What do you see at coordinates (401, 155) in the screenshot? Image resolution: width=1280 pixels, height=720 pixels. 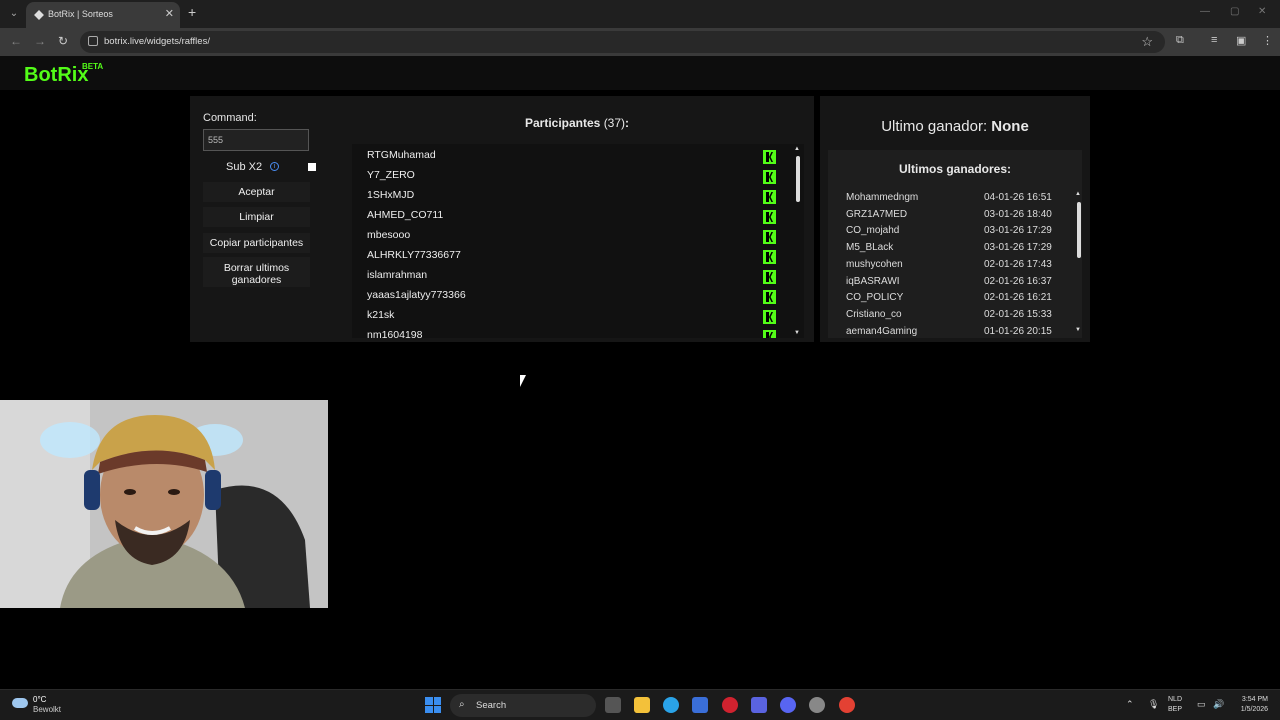 I see `participant-name: RTGMuhamad` at bounding box center [401, 155].